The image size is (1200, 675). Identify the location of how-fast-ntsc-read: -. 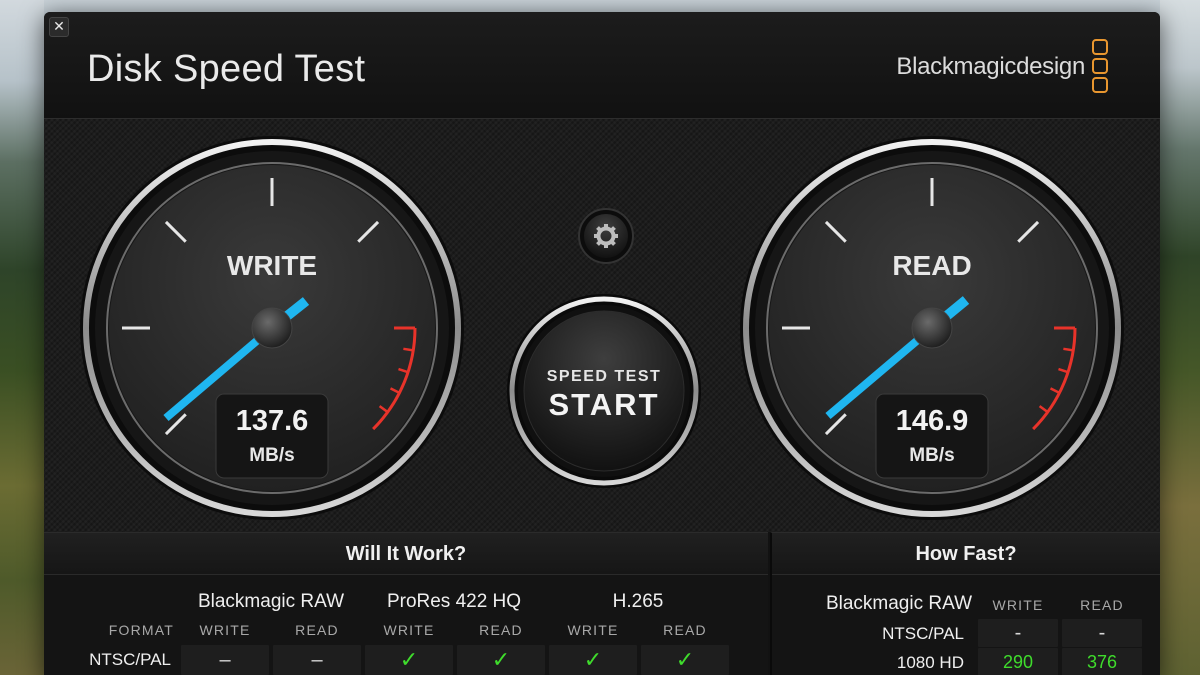
(1102, 633).